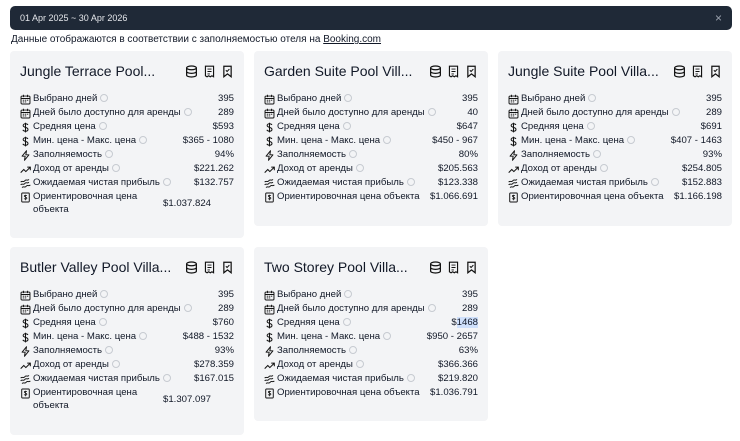  Describe the element at coordinates (208, 336) in the screenshot. I see `stat-value: $488 - 1532` at that location.